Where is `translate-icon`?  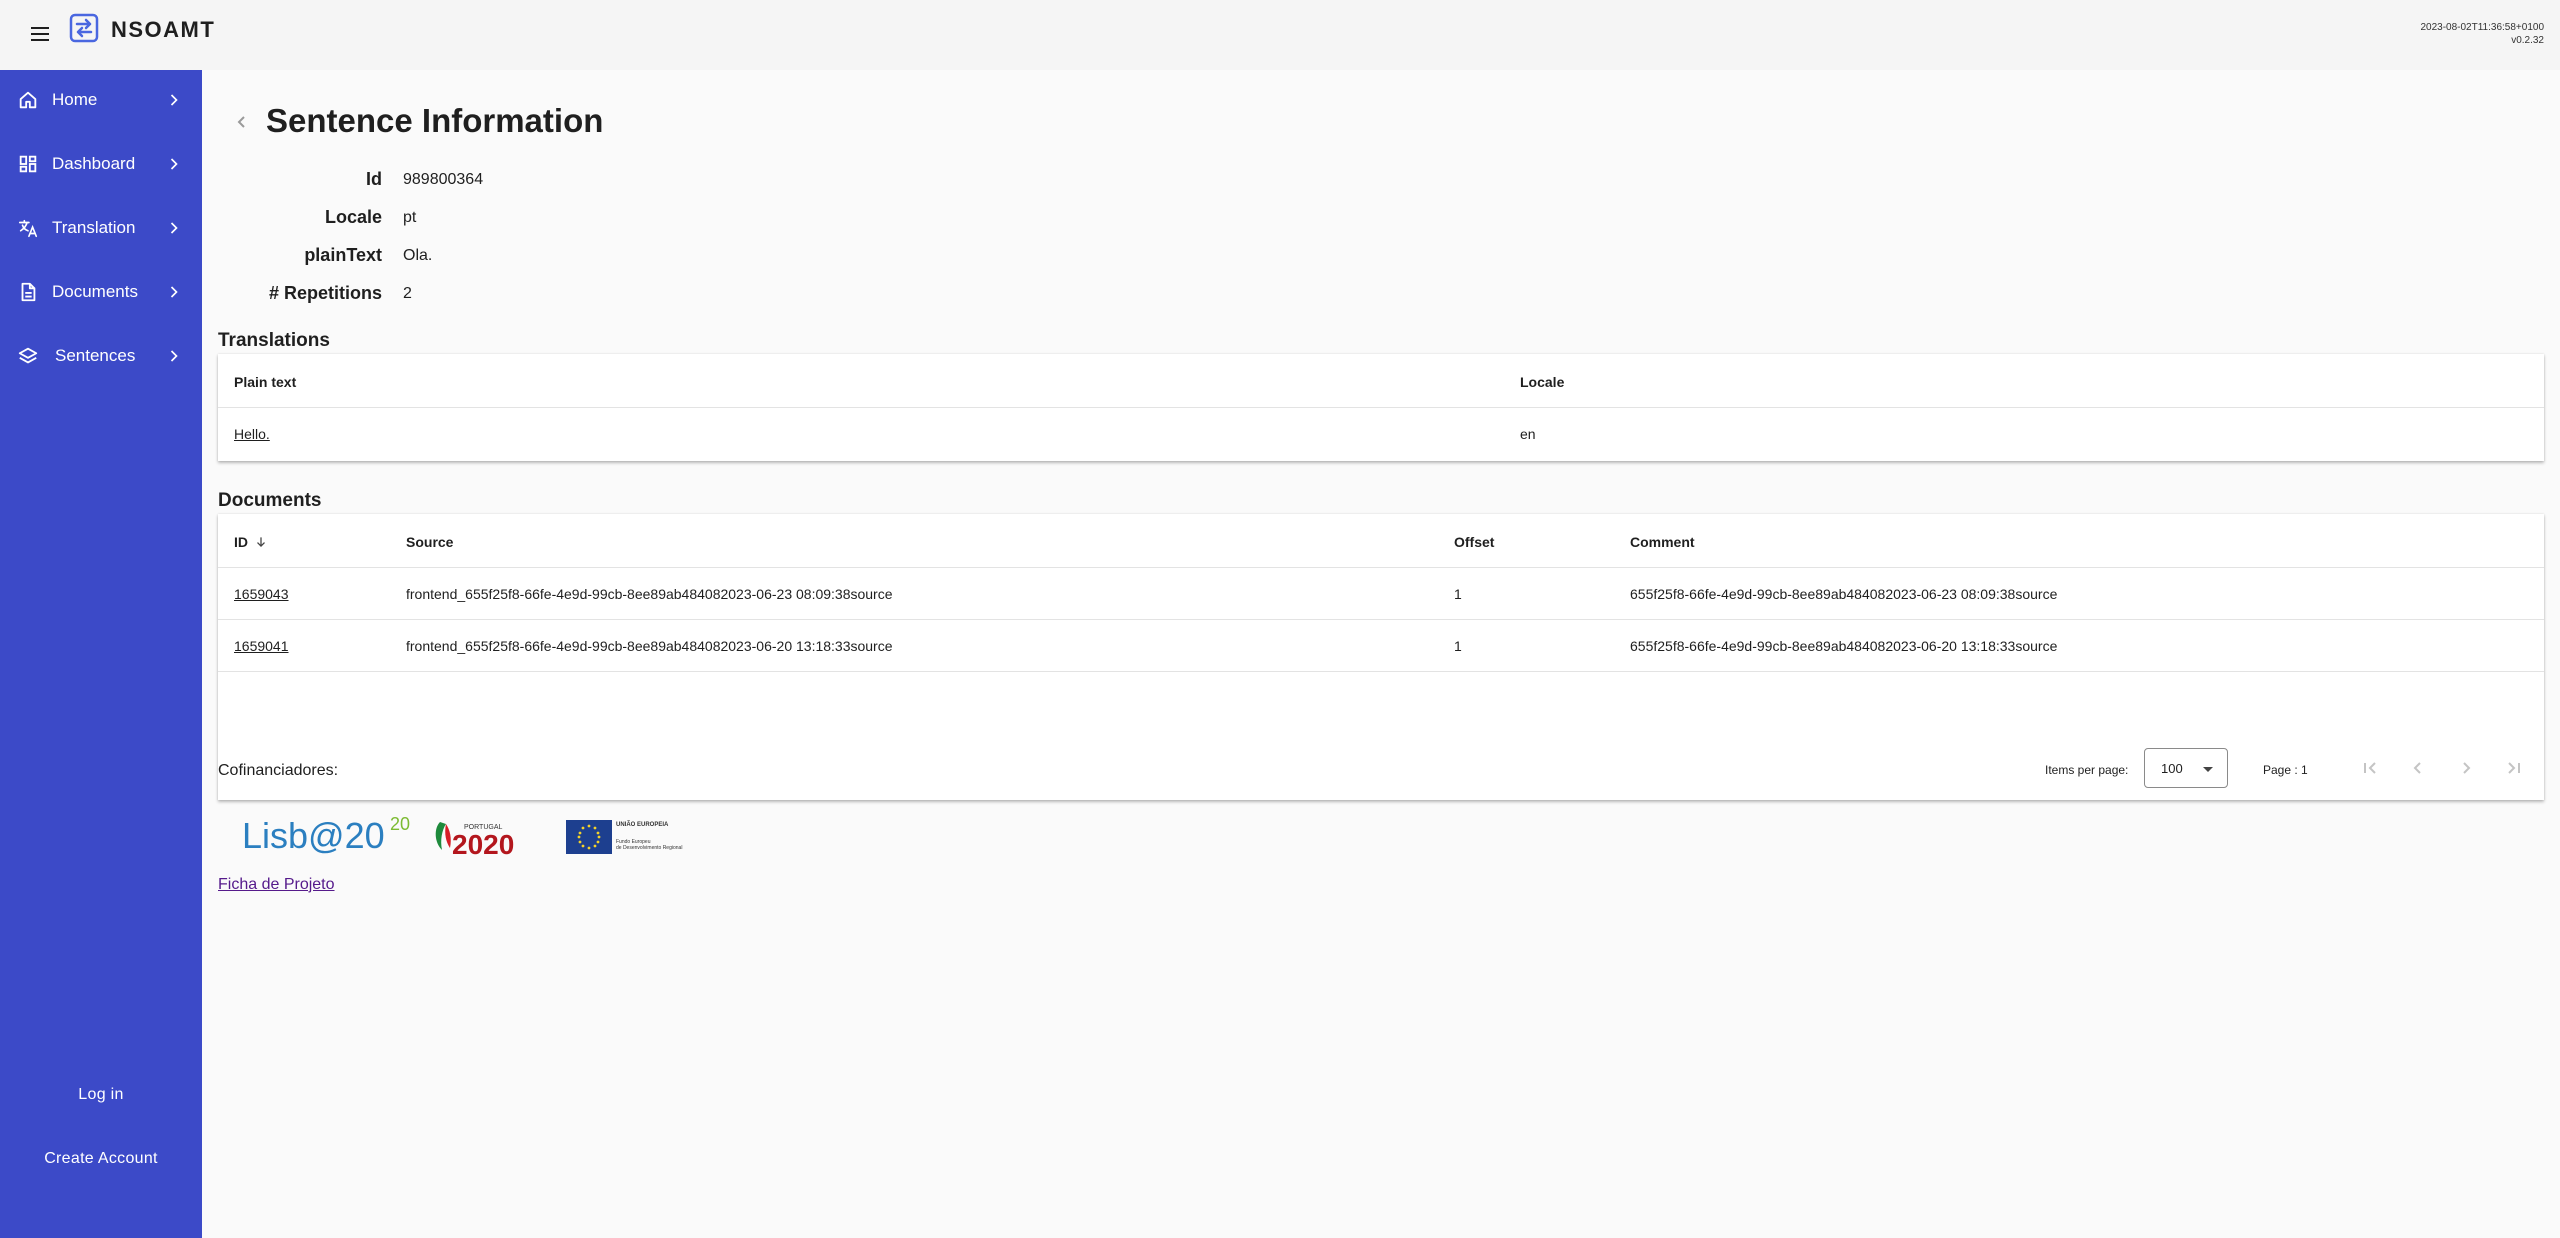 translate-icon is located at coordinates (28, 228).